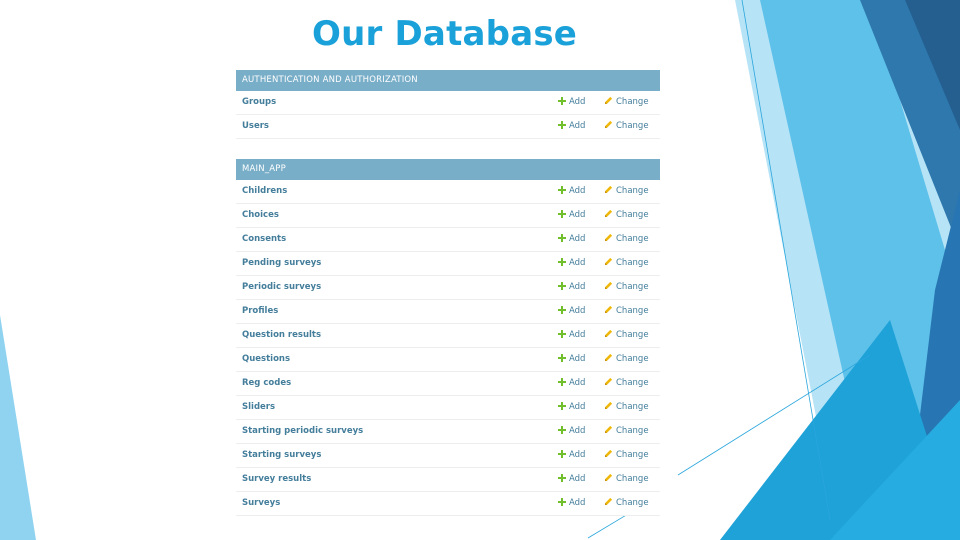 Image resolution: width=960 pixels, height=540 pixels. What do you see at coordinates (448, 240) in the screenshot?
I see `table-row: Consents Add Change` at bounding box center [448, 240].